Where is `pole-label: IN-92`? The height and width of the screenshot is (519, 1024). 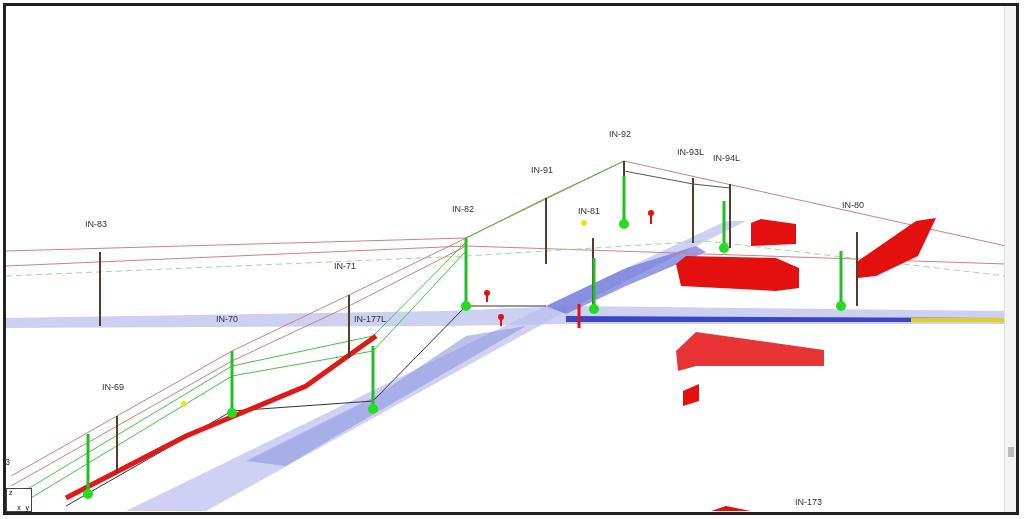
pole-label: IN-92 is located at coordinates (620, 134).